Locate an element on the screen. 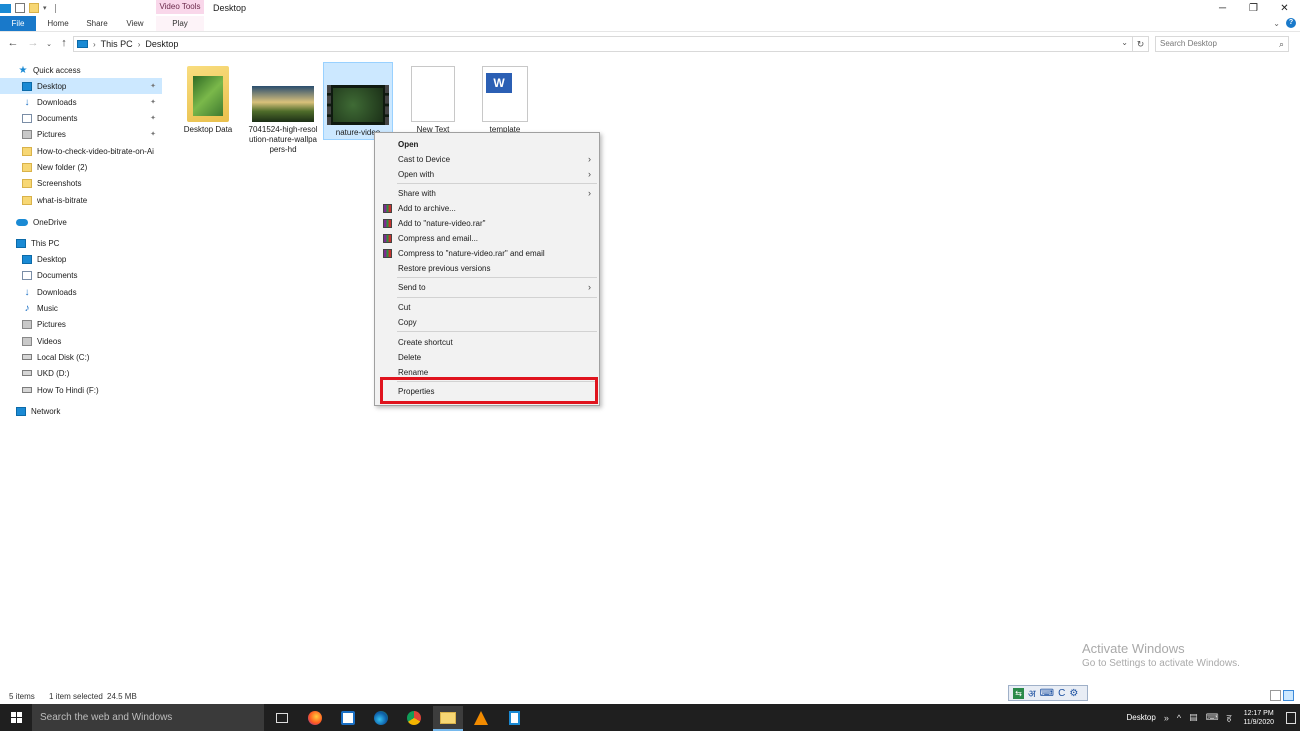 This screenshot has height=731, width=1300. large-icons-view-icon is located at coordinates (1288, 695).